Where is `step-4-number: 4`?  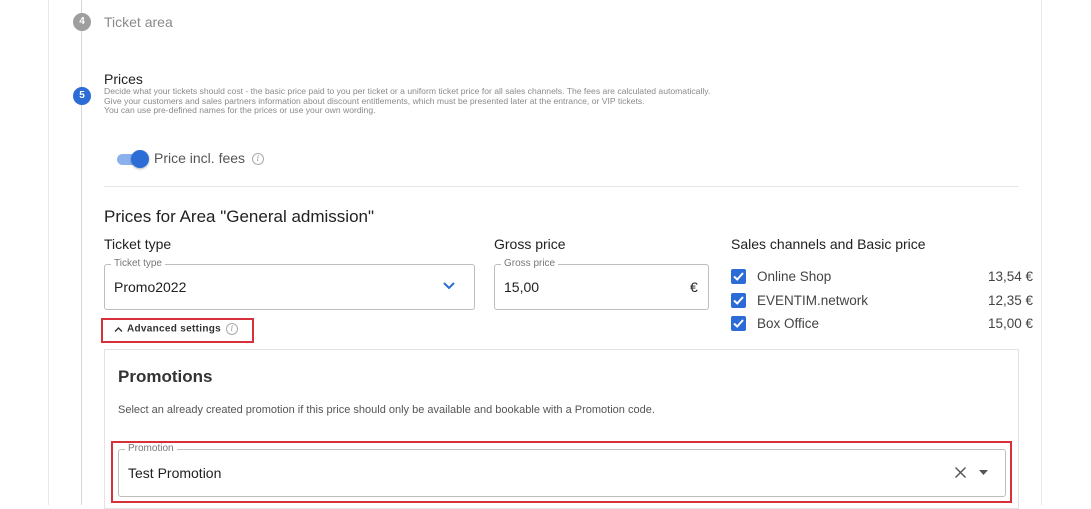 step-4-number: 4 is located at coordinates (82, 22).